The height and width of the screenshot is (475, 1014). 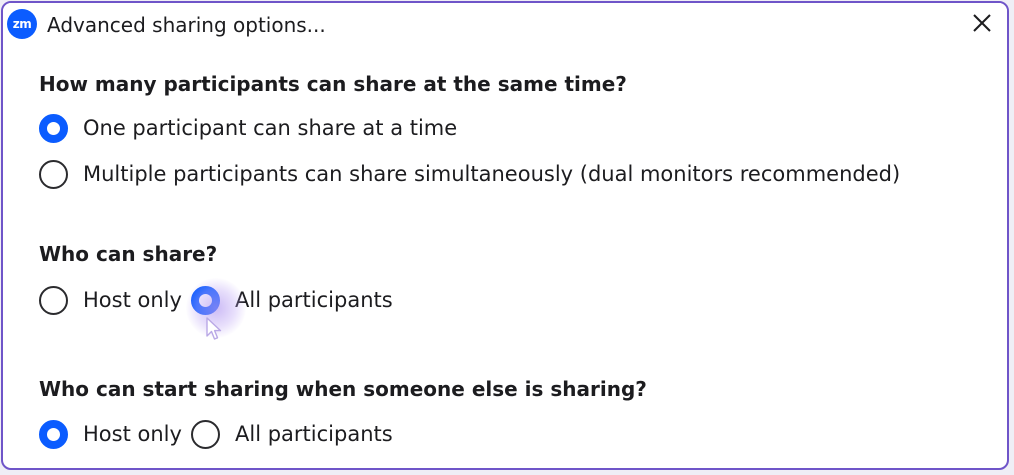 I want to click on option-share-all-participants: All participants, so click(x=292, y=300).